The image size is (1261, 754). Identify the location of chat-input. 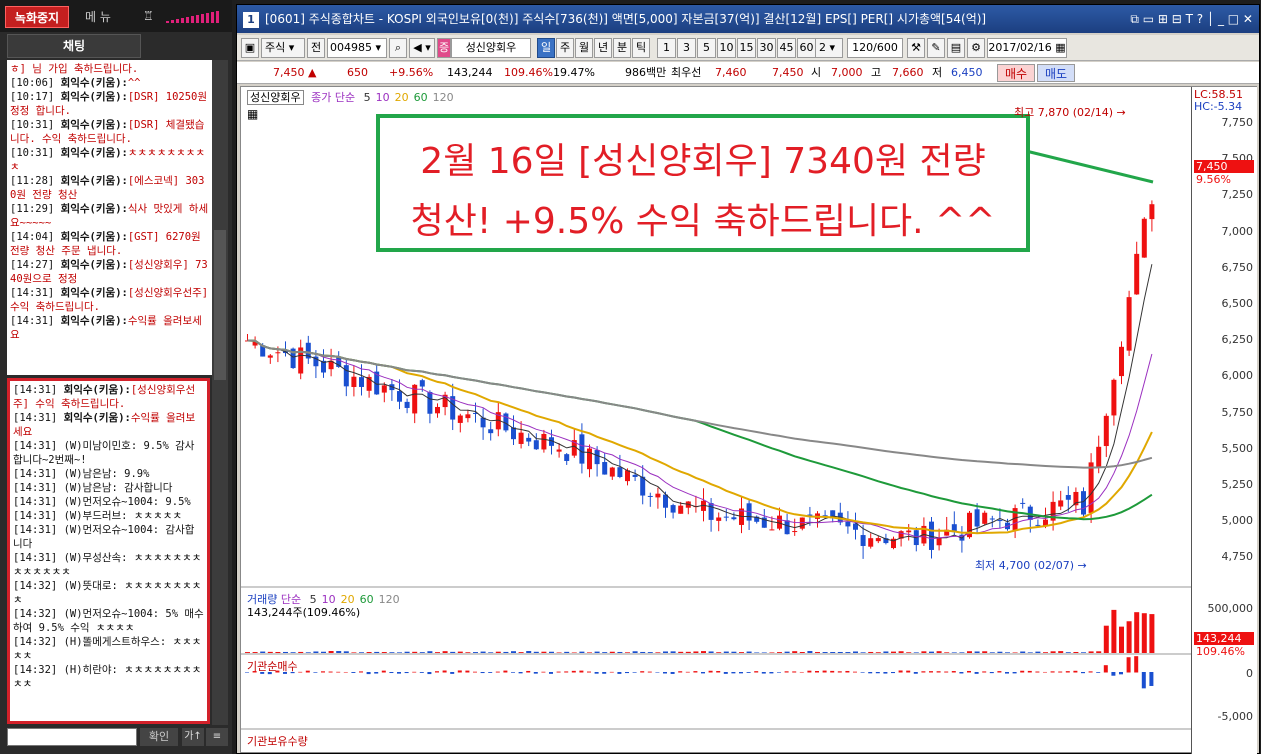
(72, 737).